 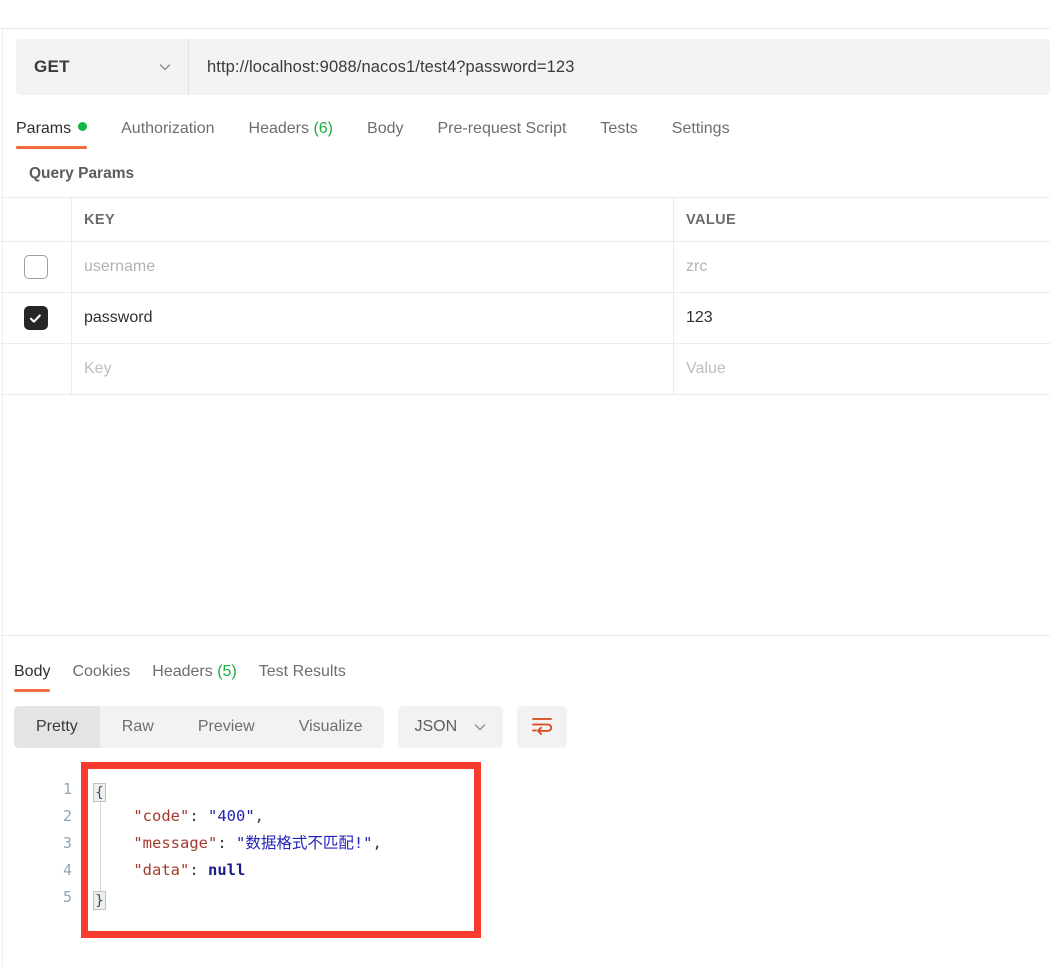 I want to click on new-param-value-placeholder: Value, so click(x=706, y=368).